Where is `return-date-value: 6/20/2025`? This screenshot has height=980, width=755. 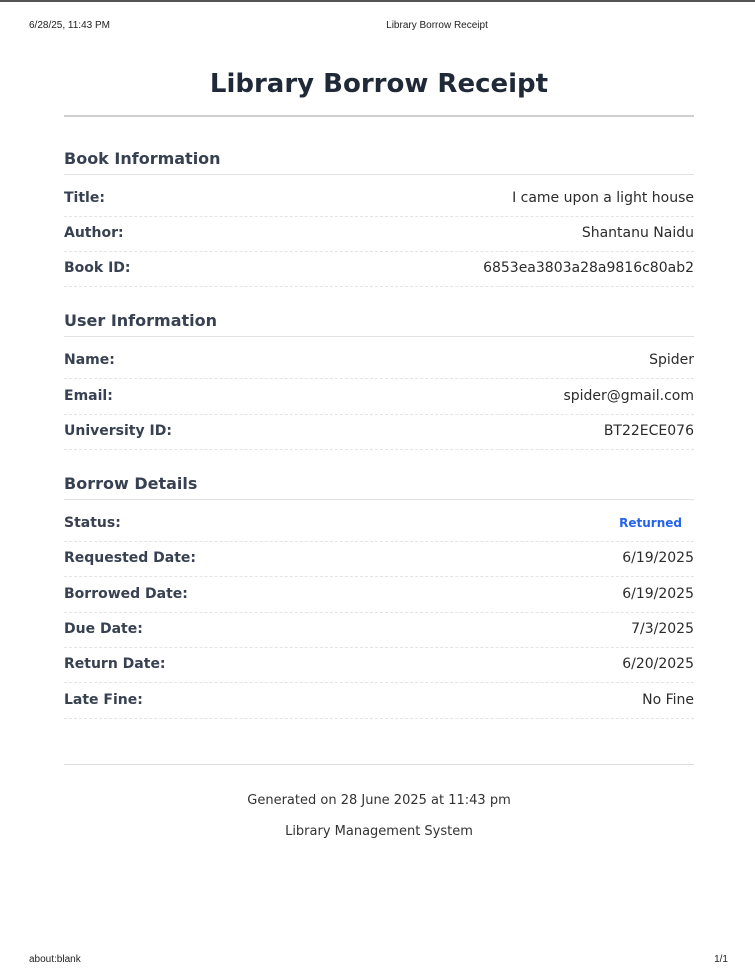
return-date-value: 6/20/2025 is located at coordinates (658, 664).